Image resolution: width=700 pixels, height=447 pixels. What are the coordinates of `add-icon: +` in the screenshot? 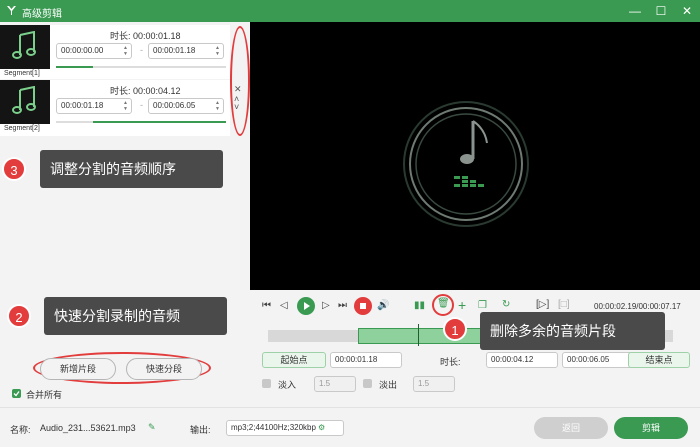 It's located at (462, 305).